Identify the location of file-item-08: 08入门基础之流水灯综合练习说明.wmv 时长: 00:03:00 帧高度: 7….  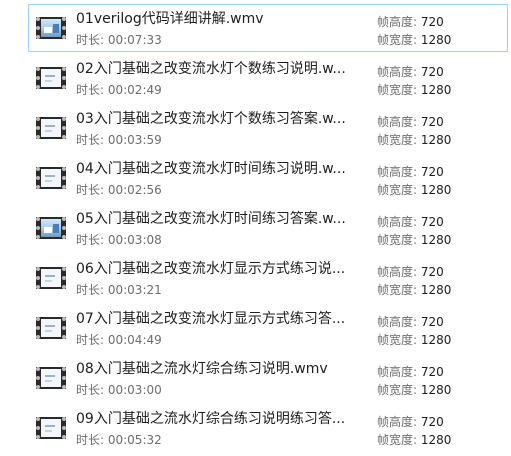
(268, 378).